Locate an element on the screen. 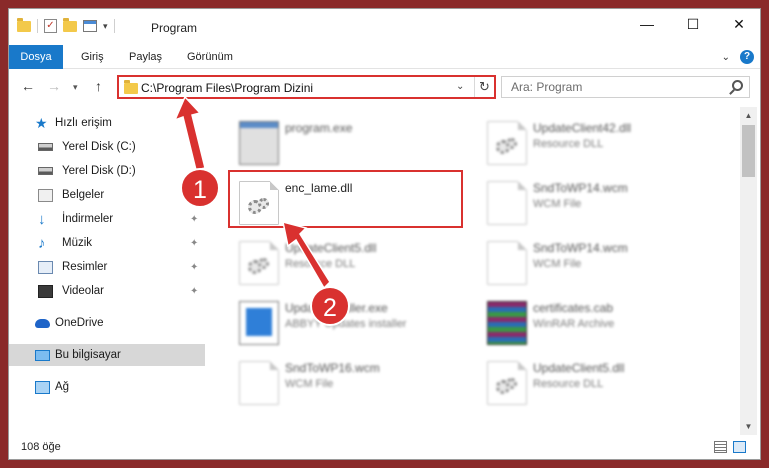 The width and height of the screenshot is (769, 468). sidebar-item-quick-access: ★ Hızlı erişim is located at coordinates (107, 123).